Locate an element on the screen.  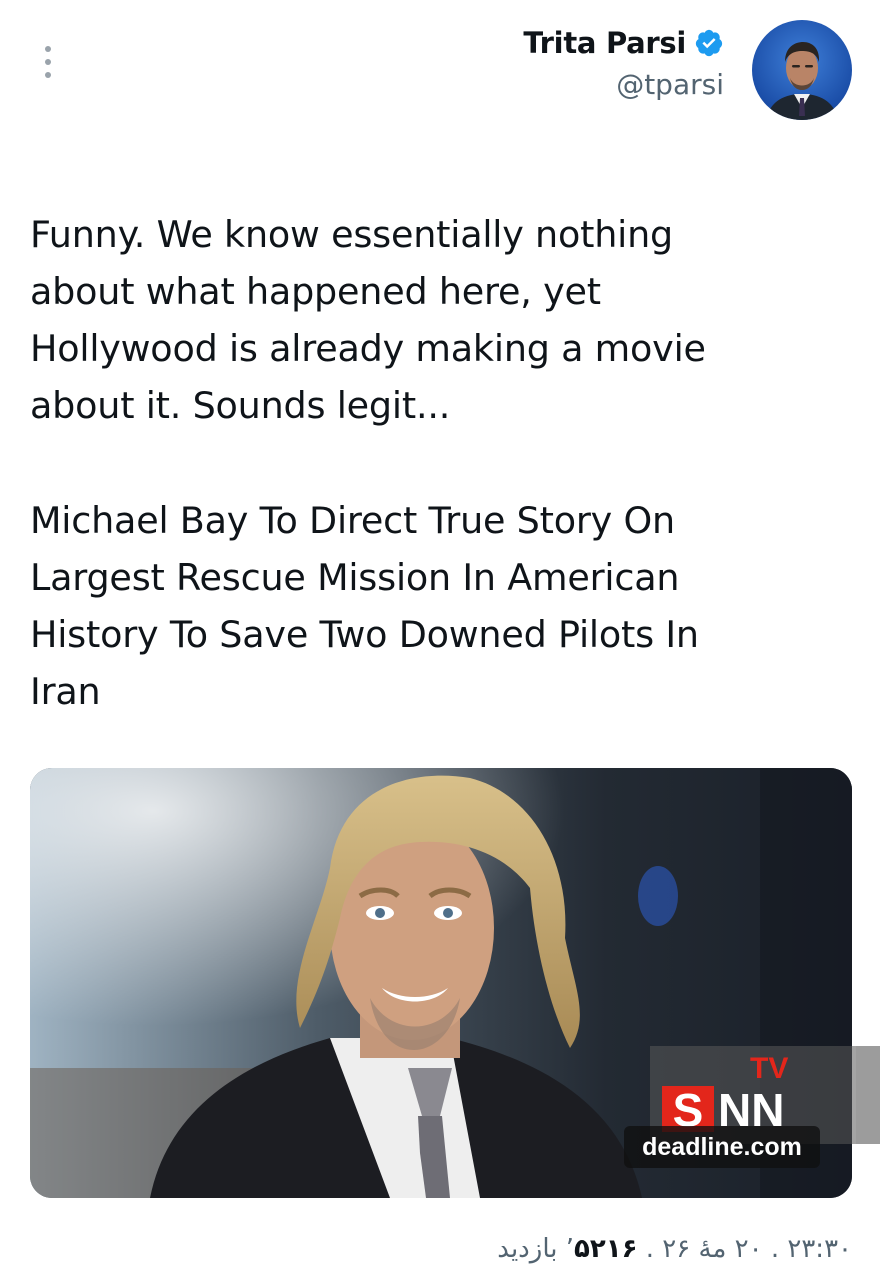
tweet-line: Hollywood is already making a movie is located at coordinates (368, 348).